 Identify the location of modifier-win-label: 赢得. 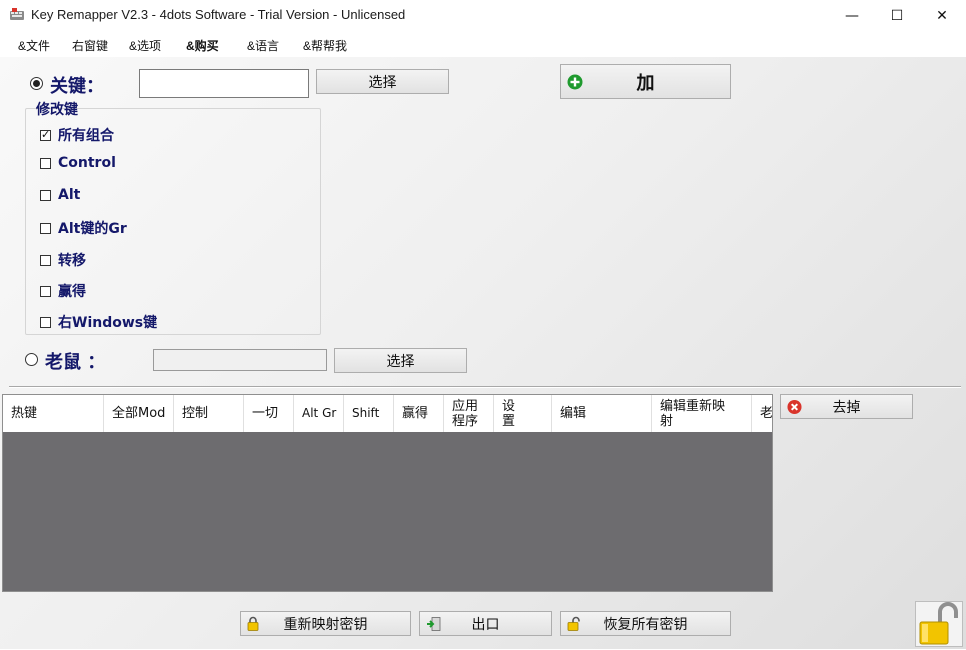
(72, 292).